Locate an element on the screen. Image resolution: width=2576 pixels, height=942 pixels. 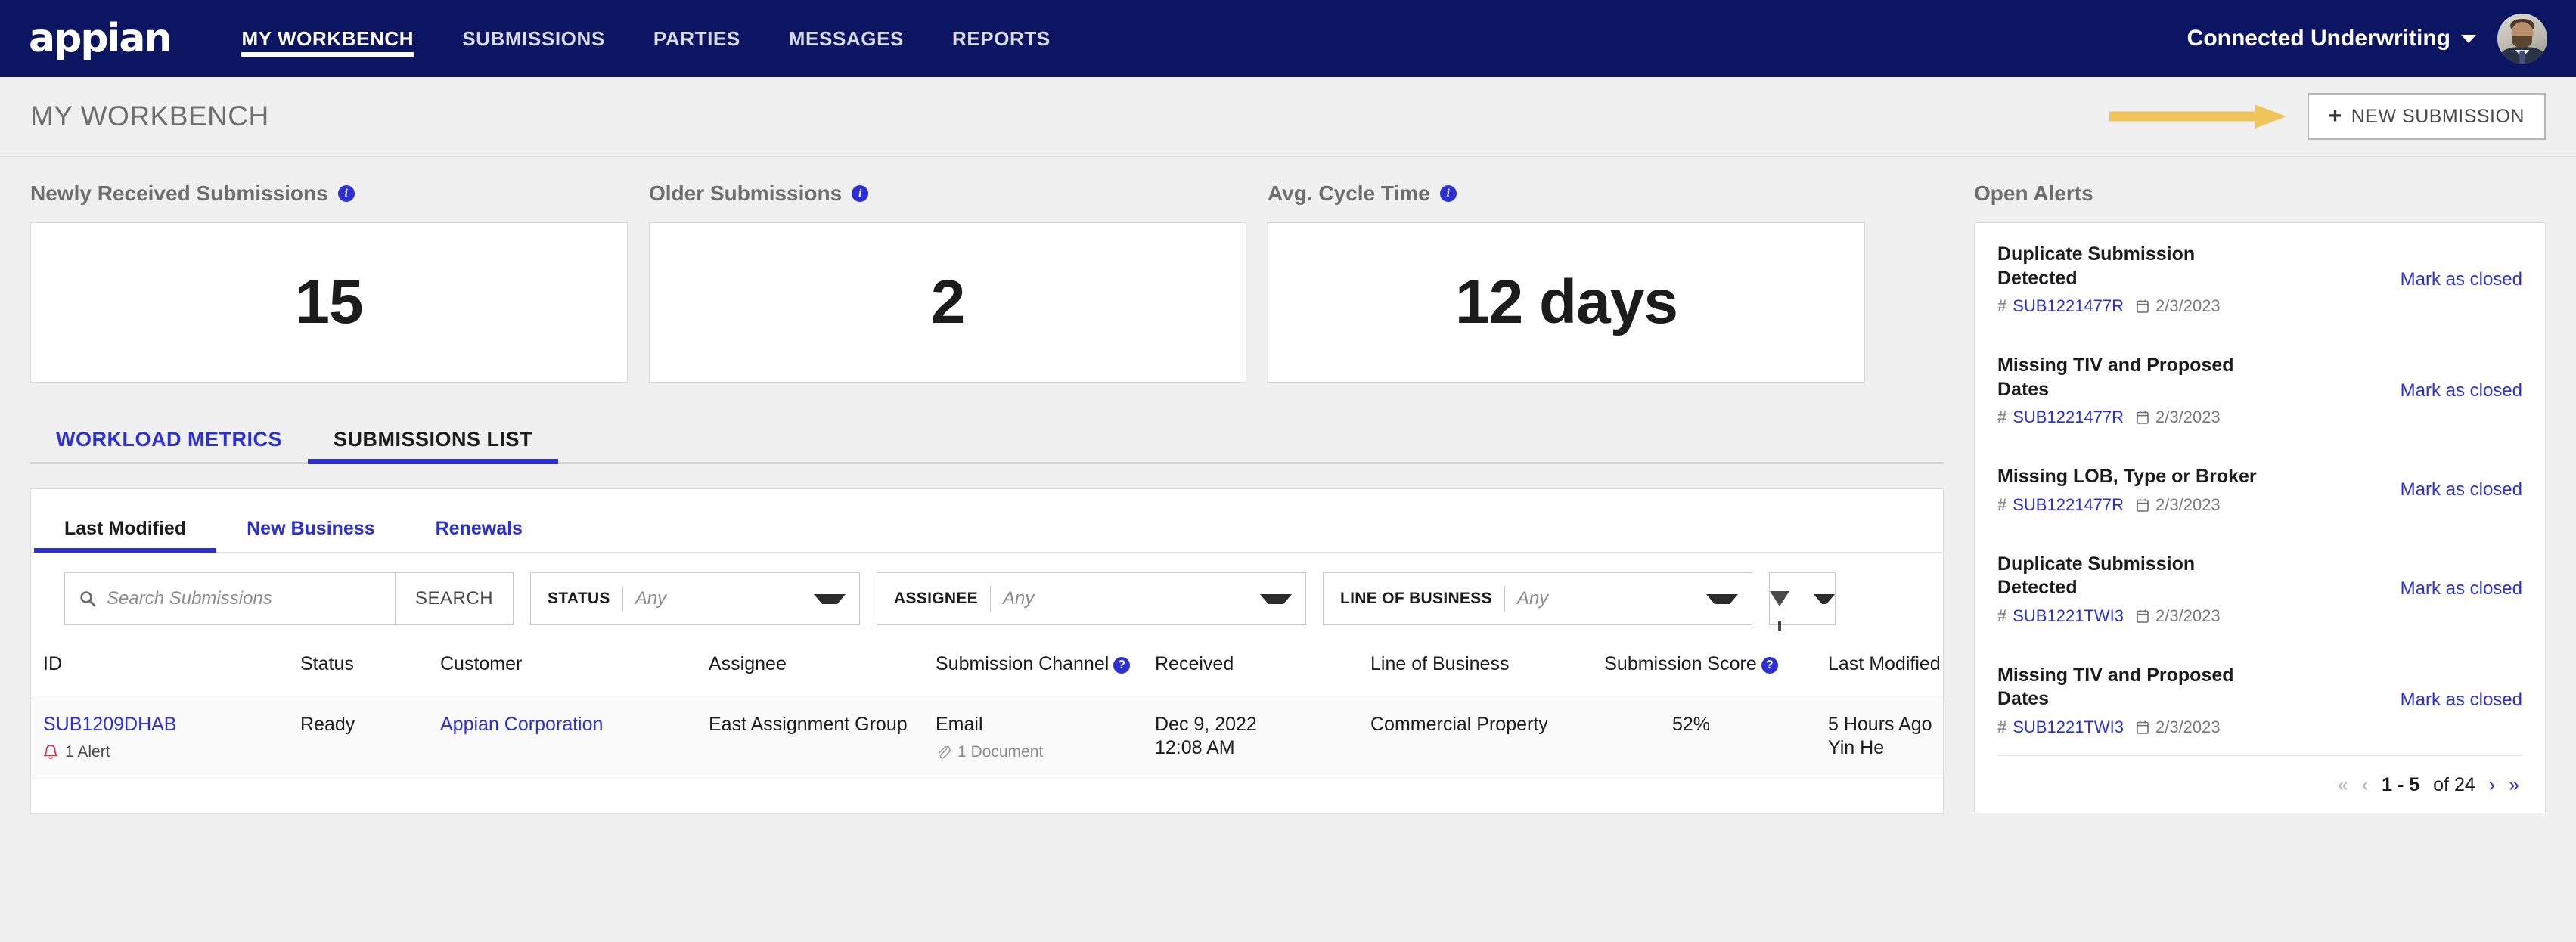
open-alerts-title: Open Alerts is located at coordinates (2033, 193).